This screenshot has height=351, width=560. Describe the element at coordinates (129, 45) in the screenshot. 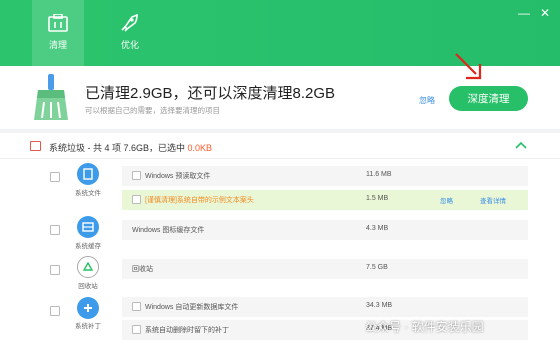

I see `tab-optimize-label: 优化` at that location.